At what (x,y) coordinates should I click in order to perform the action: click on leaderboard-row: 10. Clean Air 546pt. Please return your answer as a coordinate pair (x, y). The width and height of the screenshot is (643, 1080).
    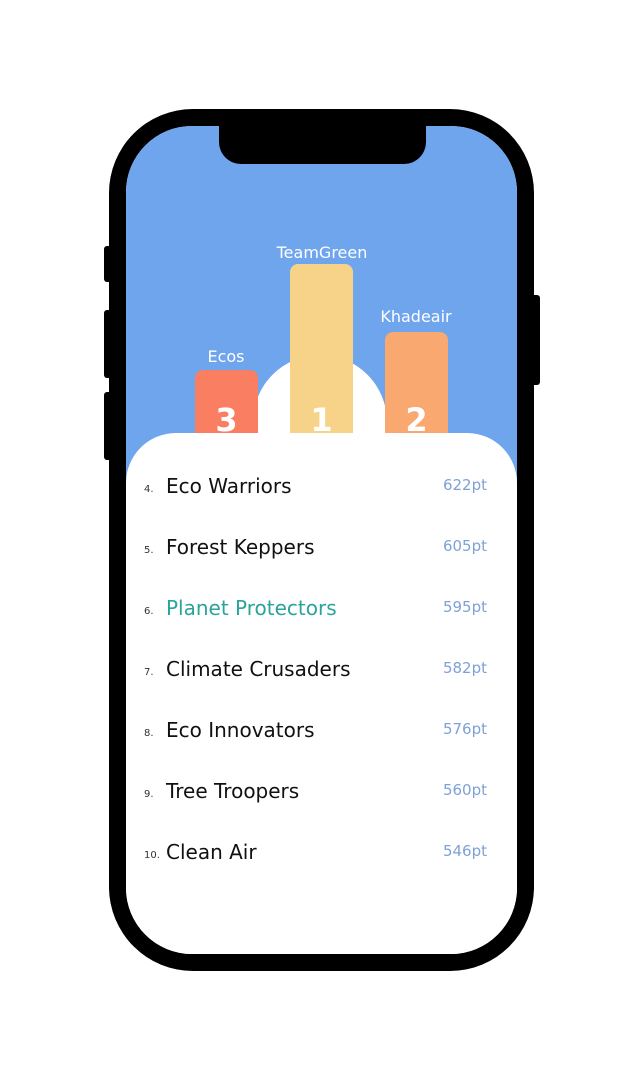
    Looking at the image, I should click on (321, 852).